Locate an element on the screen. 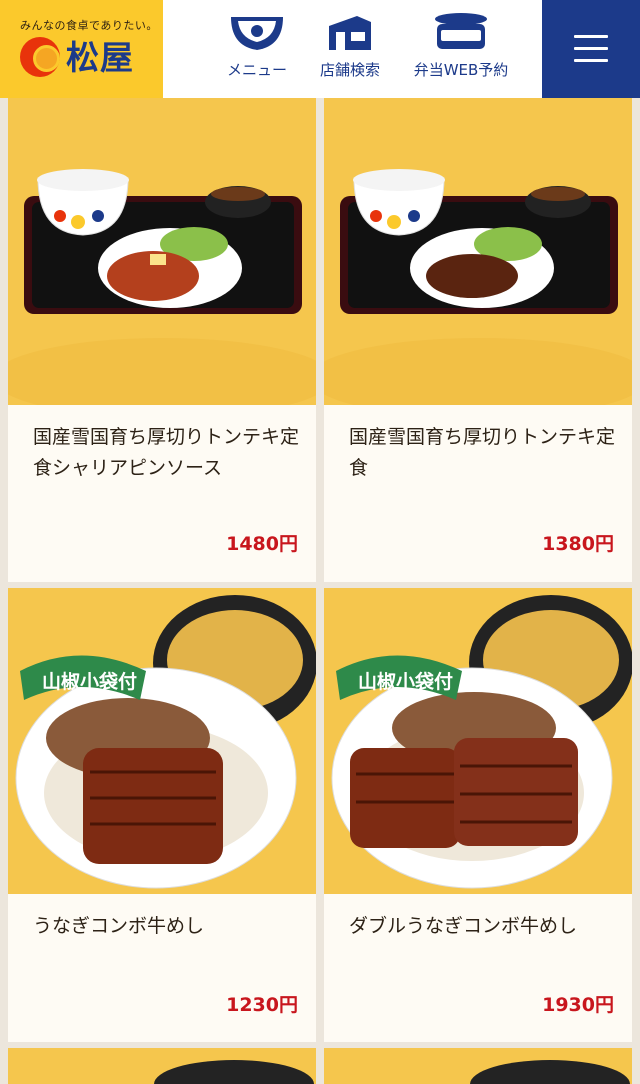  nav-bento-label: 弁当WEB予約 is located at coordinates (461, 70).